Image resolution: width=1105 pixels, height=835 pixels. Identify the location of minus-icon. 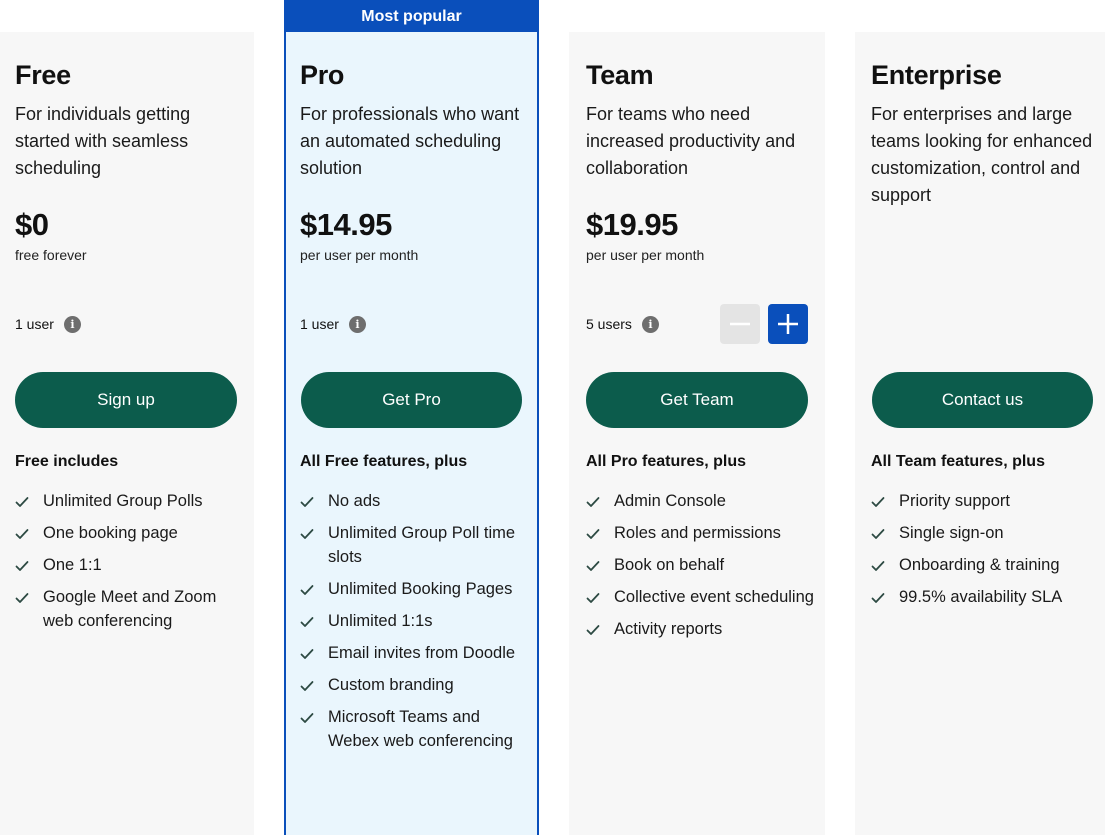
(740, 324).